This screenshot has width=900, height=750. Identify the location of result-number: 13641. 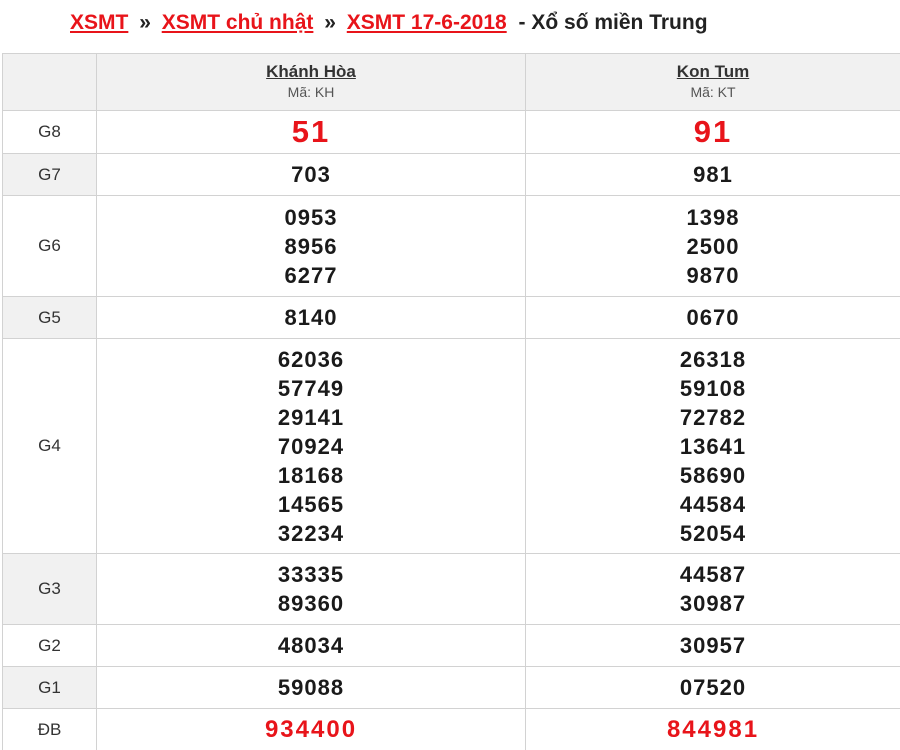
(713, 446).